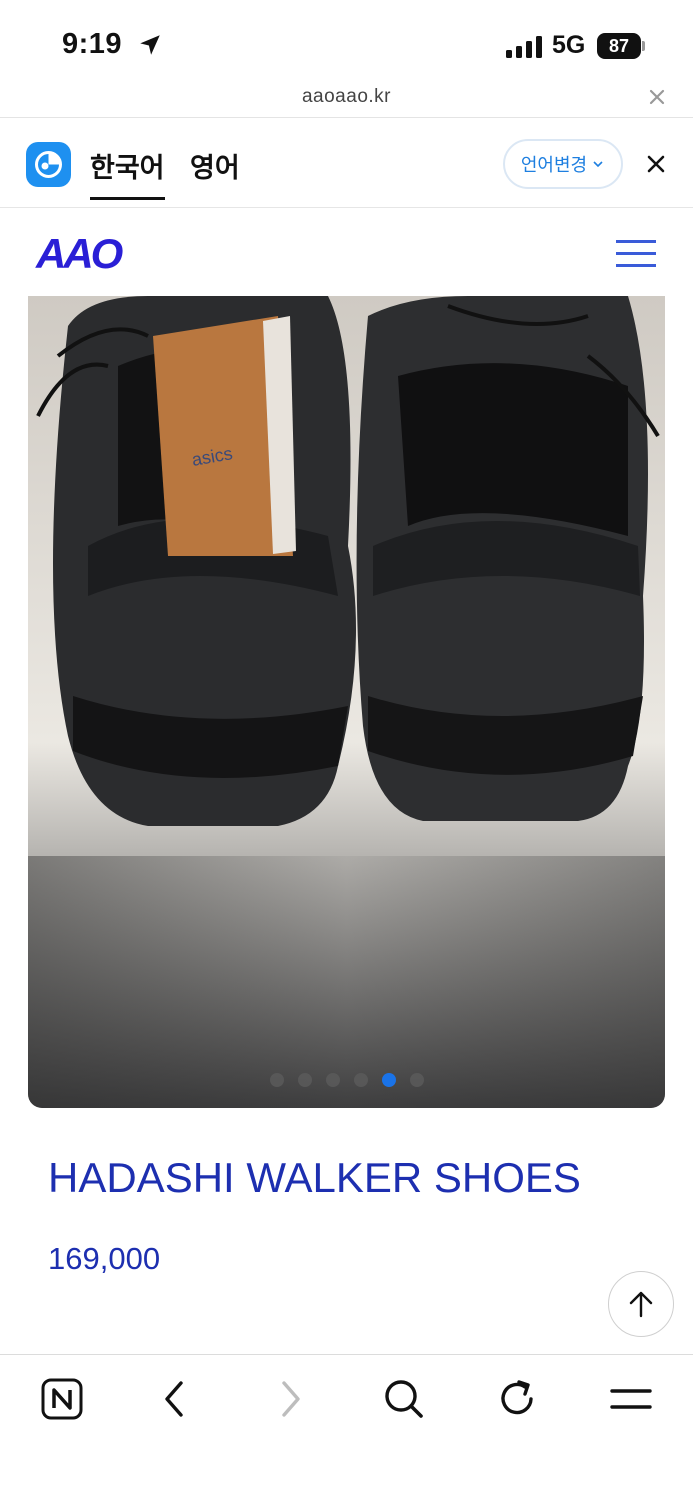  I want to click on product-price: 169,000, so click(104, 1258).